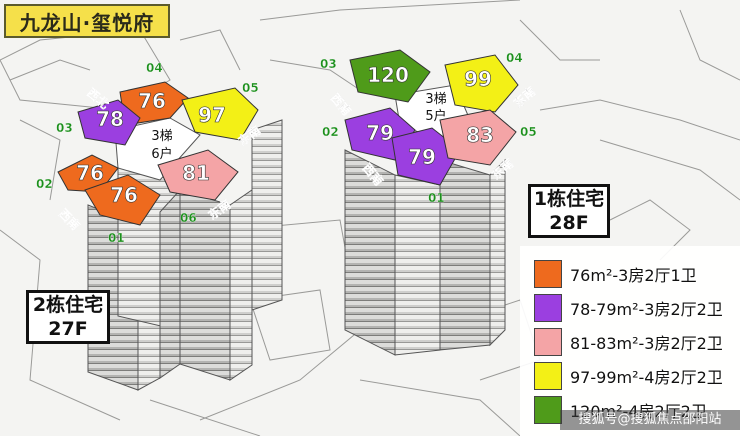  Describe the element at coordinates (68, 305) in the screenshot. I see `building-2-name: 2栋住宅` at that location.